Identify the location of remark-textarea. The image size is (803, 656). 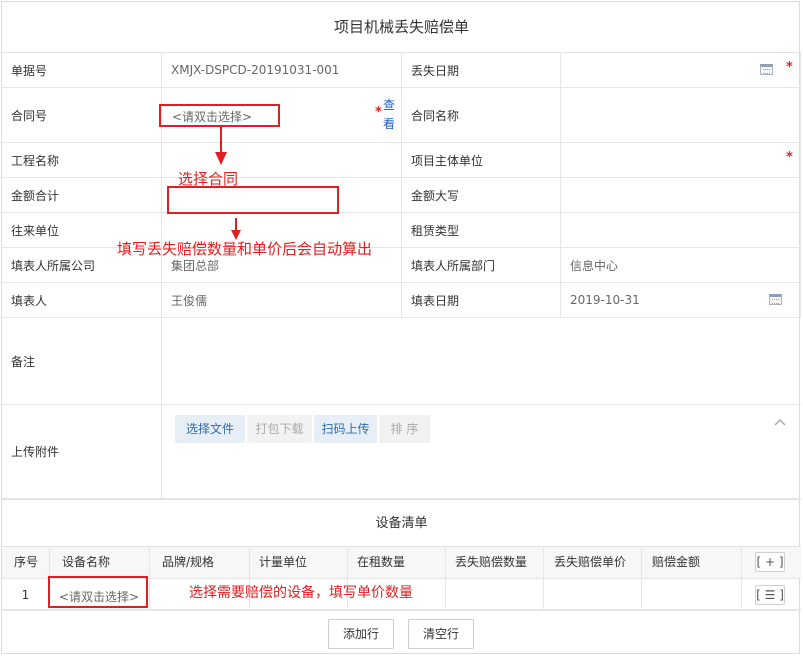
(481, 361).